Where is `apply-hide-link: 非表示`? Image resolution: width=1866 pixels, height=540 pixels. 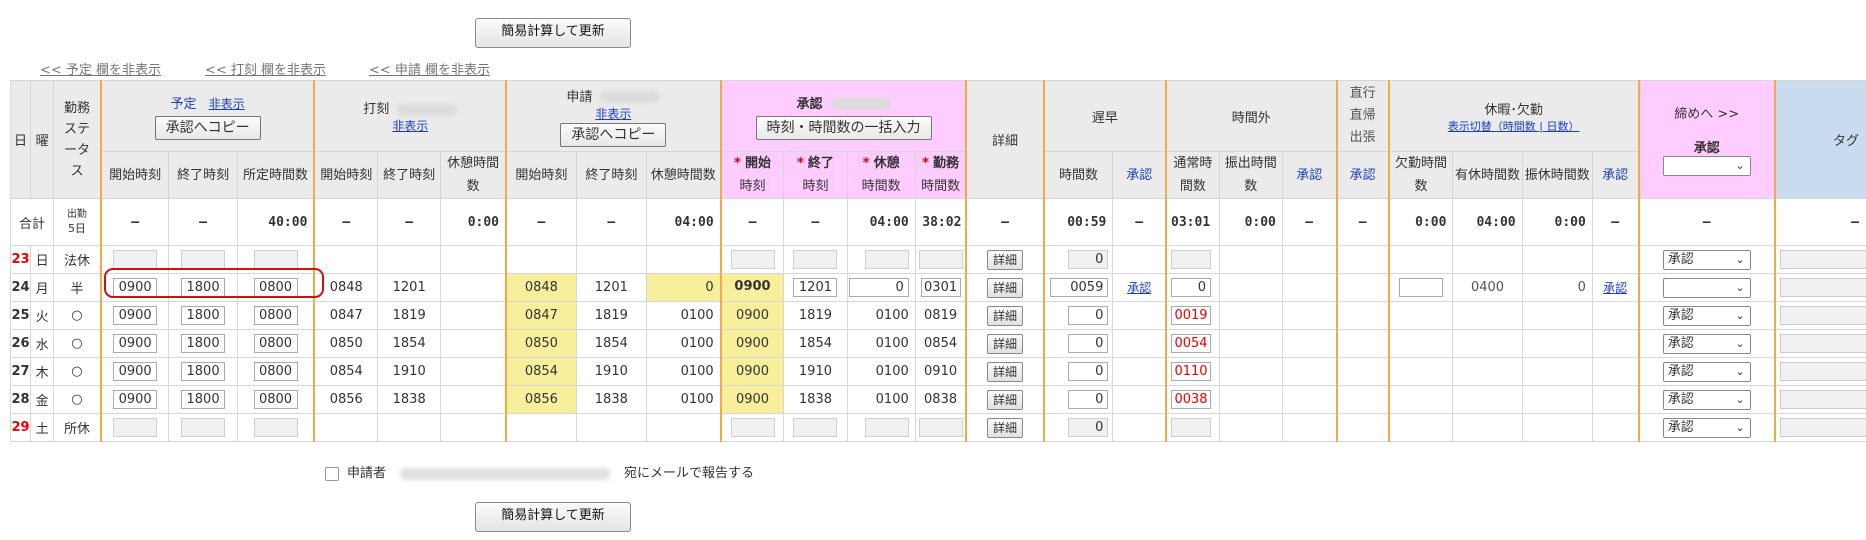 apply-hide-link: 非表示 is located at coordinates (613, 114).